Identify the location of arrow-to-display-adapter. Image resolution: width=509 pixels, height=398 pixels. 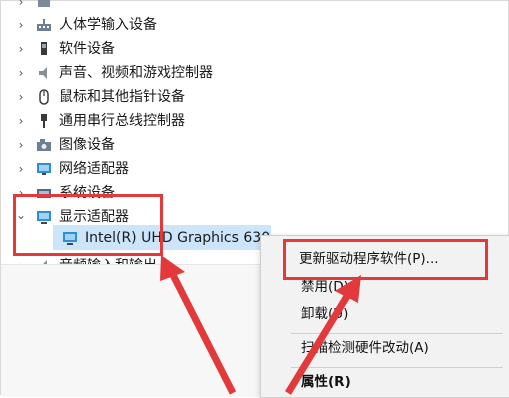
(202, 332).